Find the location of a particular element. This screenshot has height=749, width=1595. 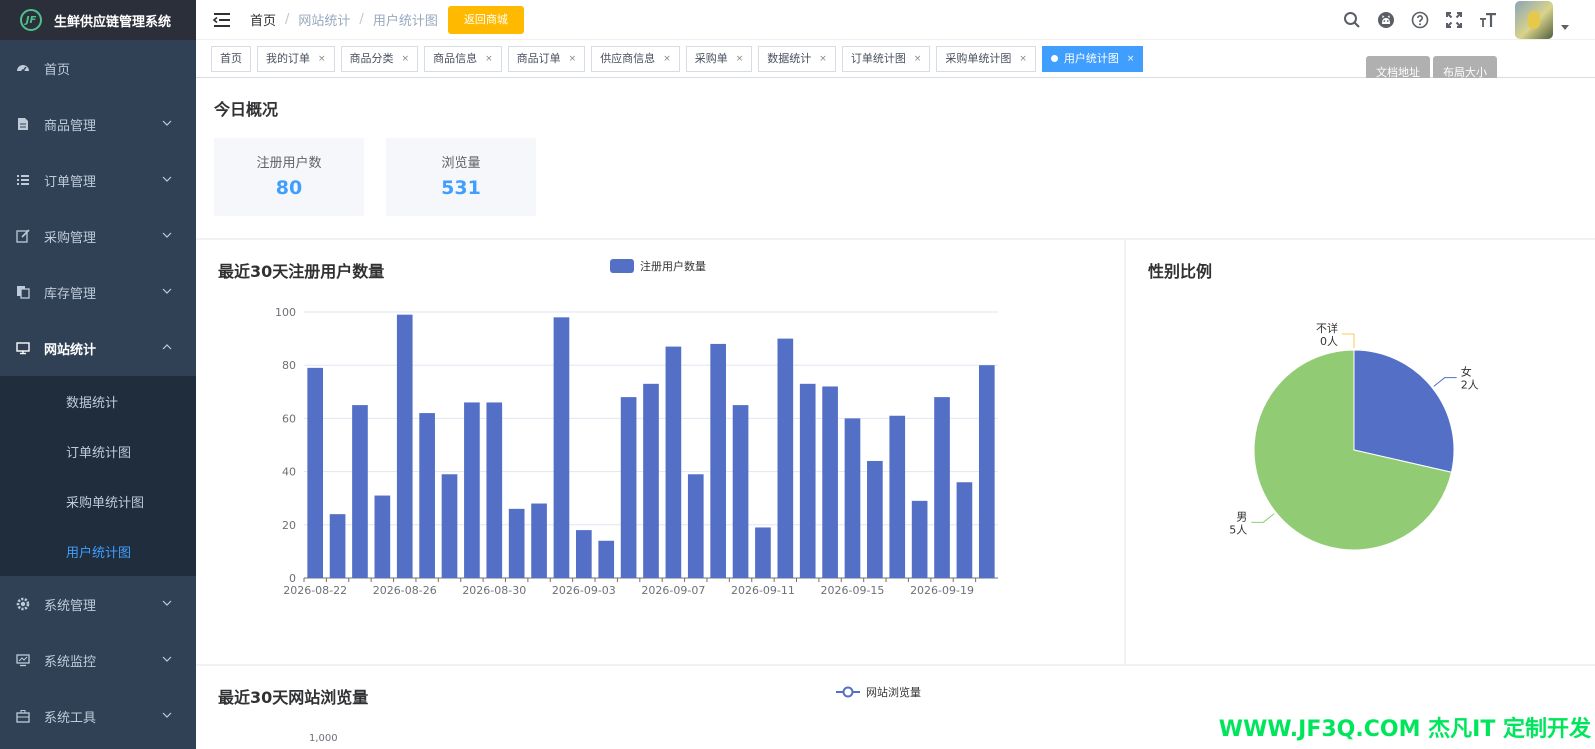

app-logo: JF 生鲜供应链管理系统 is located at coordinates (98, 20).